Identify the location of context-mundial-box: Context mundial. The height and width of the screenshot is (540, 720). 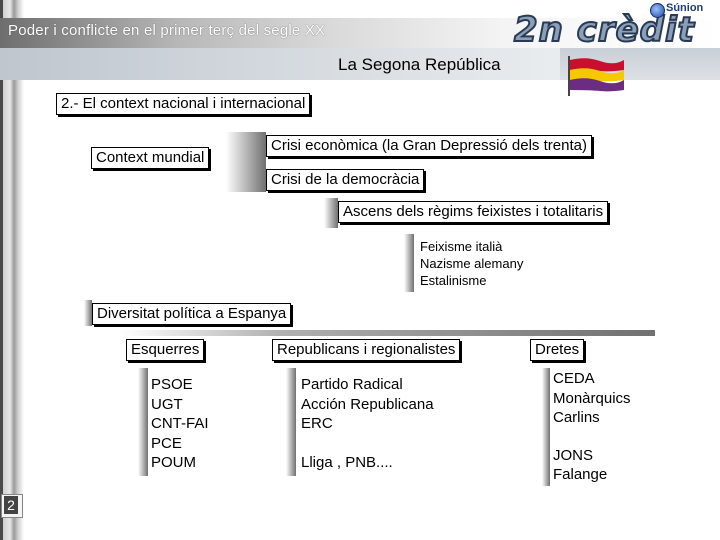
(150, 158).